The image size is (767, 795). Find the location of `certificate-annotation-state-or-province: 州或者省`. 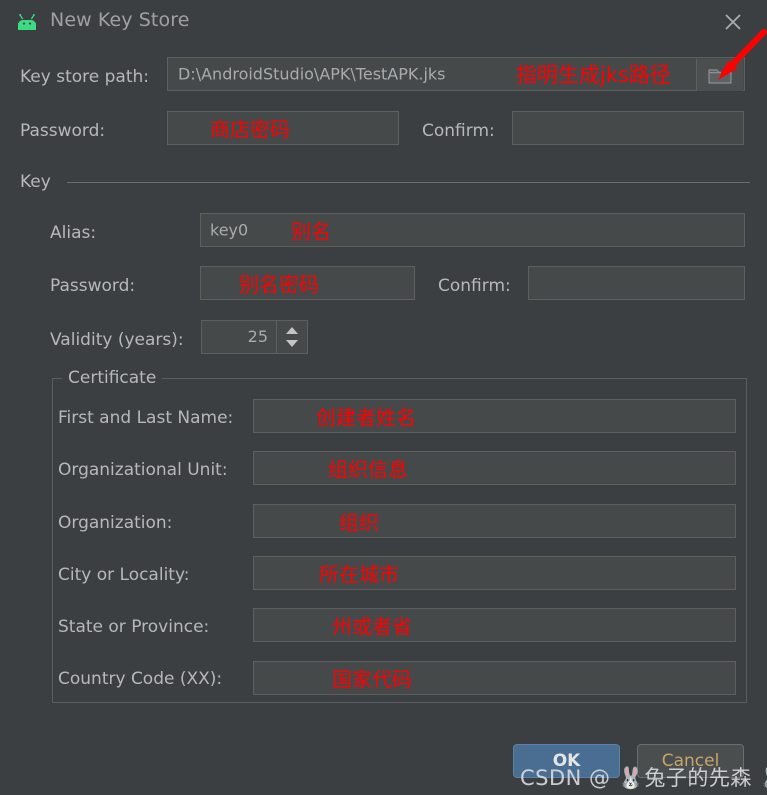

certificate-annotation-state-or-province: 州或者省 is located at coordinates (372, 626).